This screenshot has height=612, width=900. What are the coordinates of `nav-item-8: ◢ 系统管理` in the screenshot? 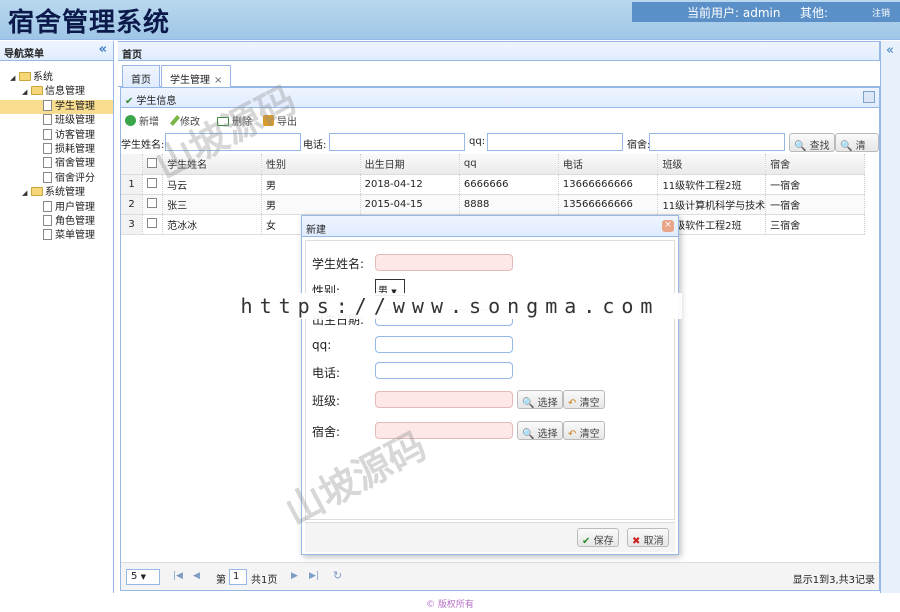 It's located at (56, 193).